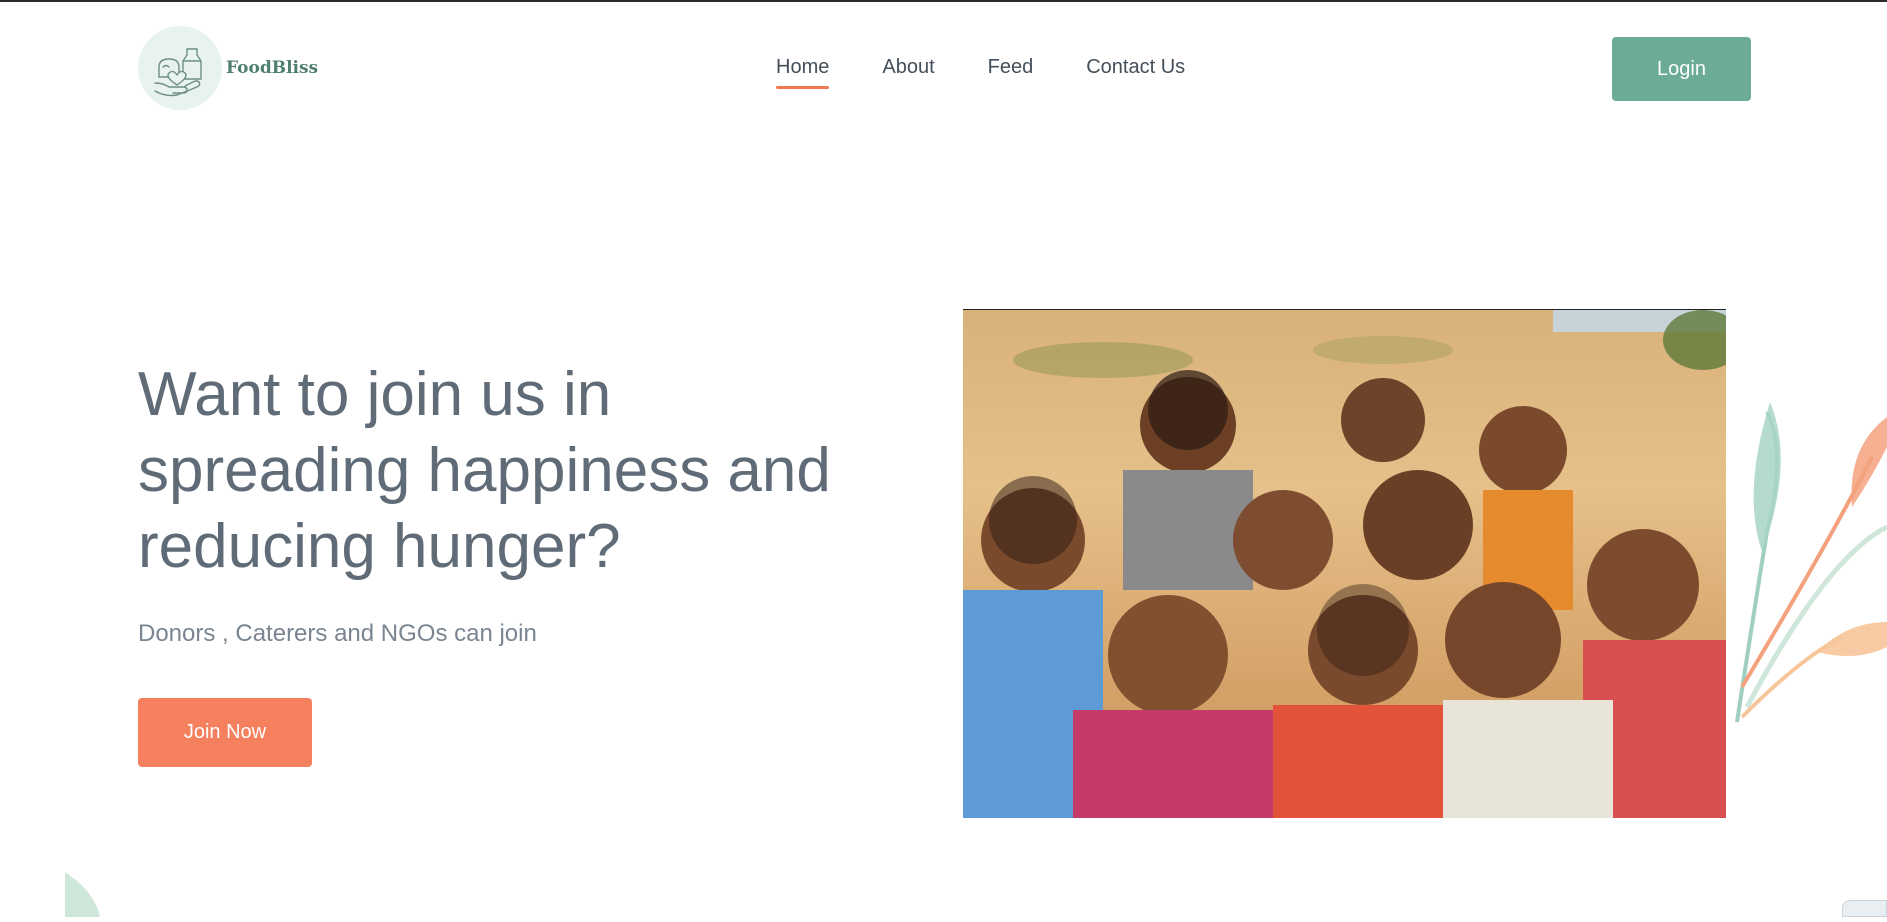 Image resolution: width=1887 pixels, height=922 pixels. I want to click on hero-subtitle: Donors , Caterers and NGOs can join, so click(337, 633).